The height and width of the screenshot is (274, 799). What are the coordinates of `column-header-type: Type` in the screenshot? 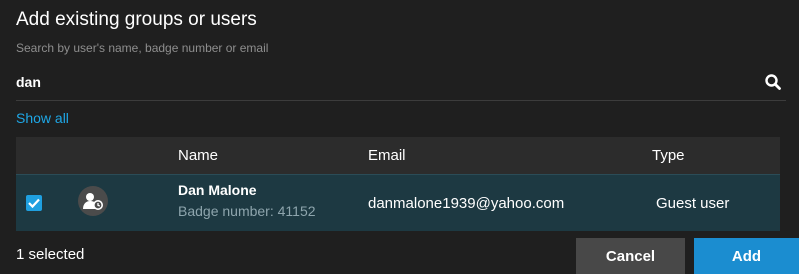 It's located at (668, 155).